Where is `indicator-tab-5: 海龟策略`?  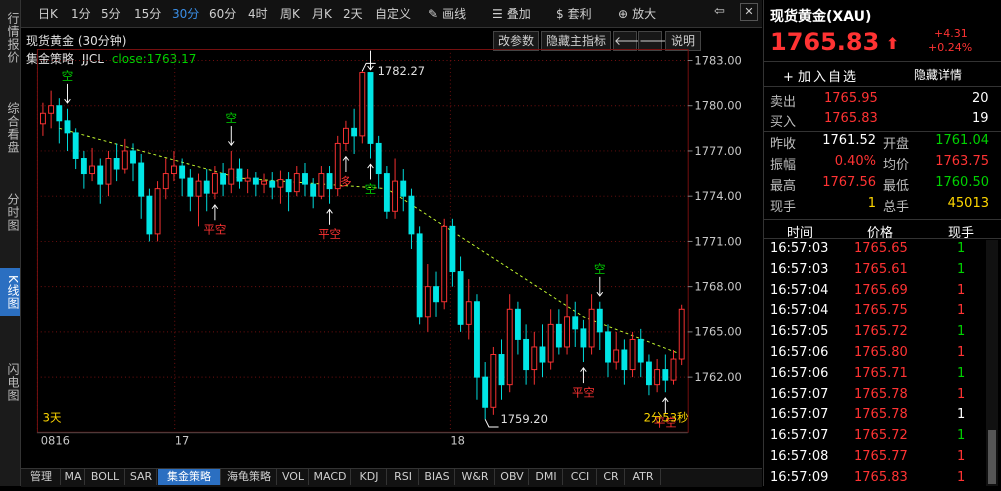
indicator-tab-5: 海龟策略 is located at coordinates (249, 477).